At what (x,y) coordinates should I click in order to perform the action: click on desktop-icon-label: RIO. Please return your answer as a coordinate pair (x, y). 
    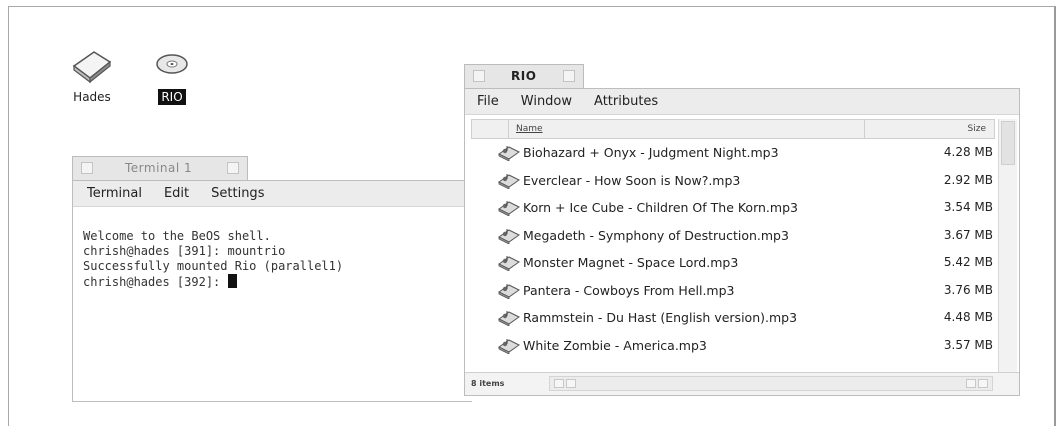
    Looking at the image, I should click on (172, 97).